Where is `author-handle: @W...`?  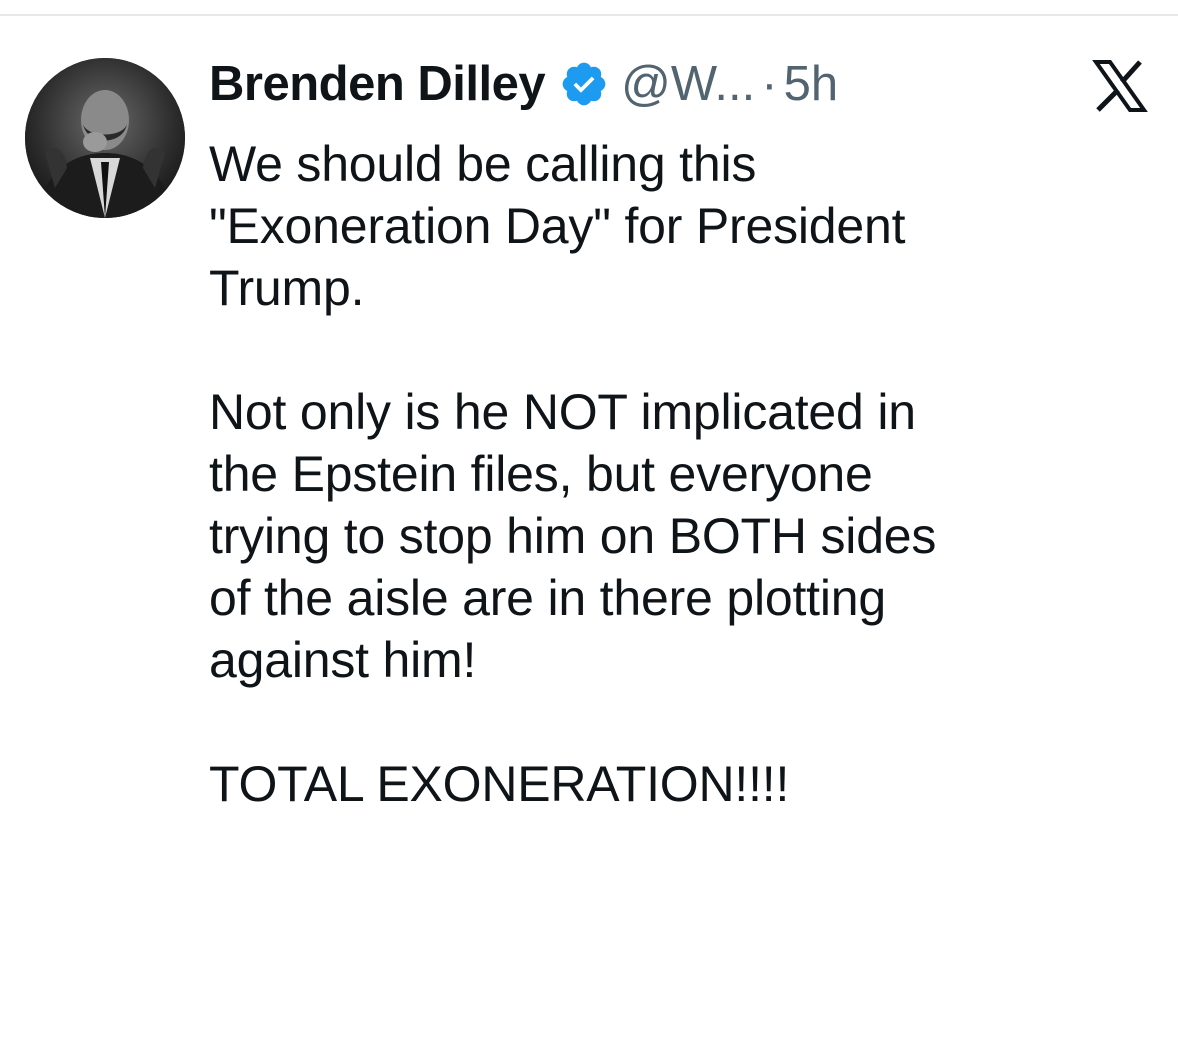
author-handle: @W... is located at coordinates (688, 84).